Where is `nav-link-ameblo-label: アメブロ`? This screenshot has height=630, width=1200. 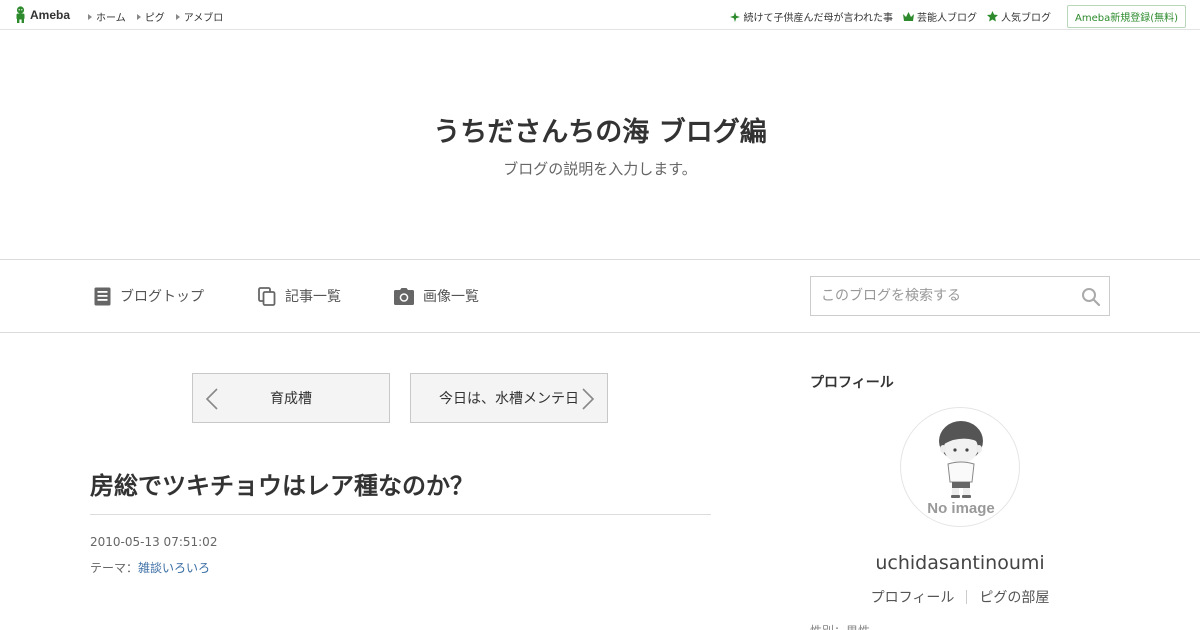 nav-link-ameblo-label: アメブロ is located at coordinates (203, 18).